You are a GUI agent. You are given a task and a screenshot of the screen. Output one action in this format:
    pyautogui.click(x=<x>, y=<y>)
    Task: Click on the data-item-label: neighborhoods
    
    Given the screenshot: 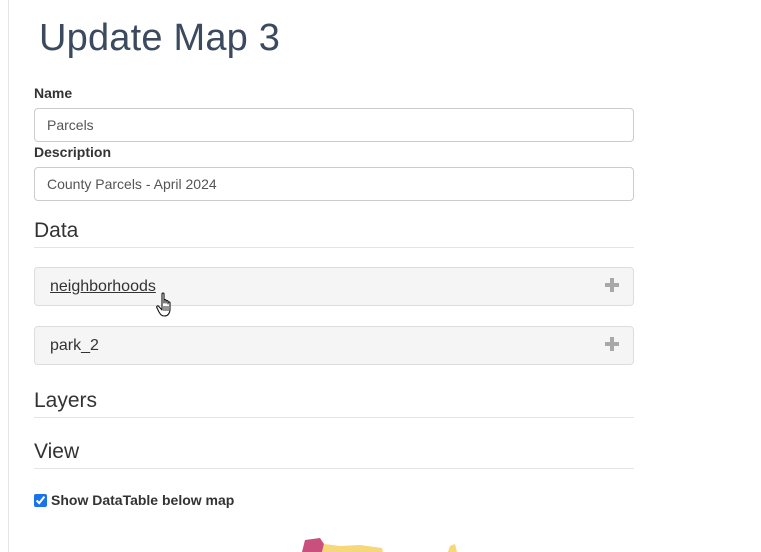 What is the action you would take?
    pyautogui.click(x=103, y=287)
    